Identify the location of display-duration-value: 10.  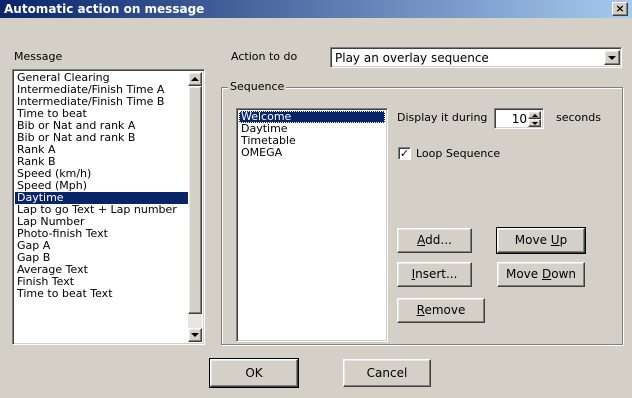
(512, 119).